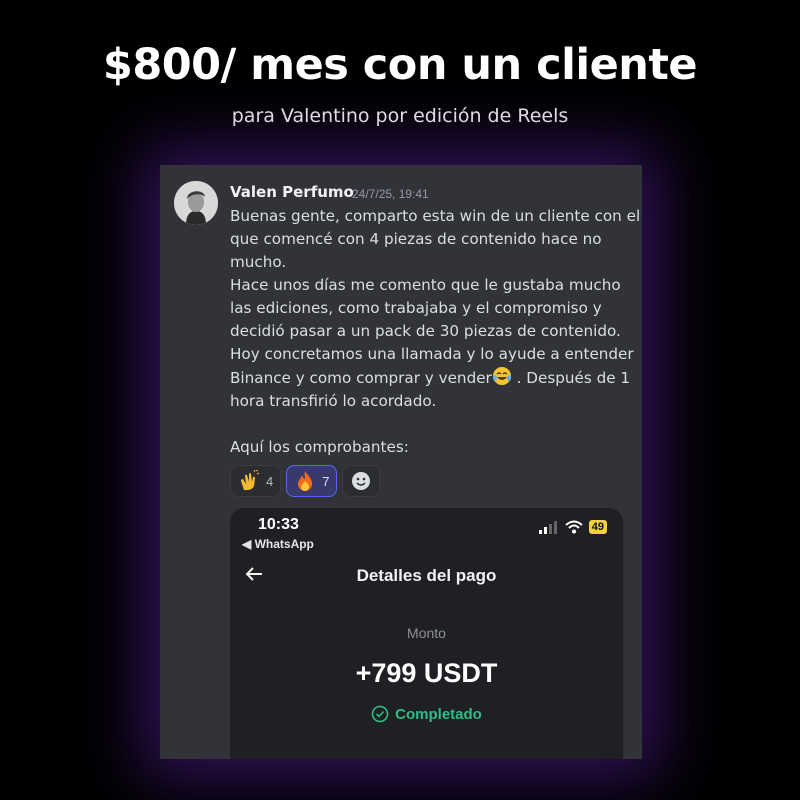 This screenshot has width=800, height=800. I want to click on username: Valen Perfumo, so click(292, 192).